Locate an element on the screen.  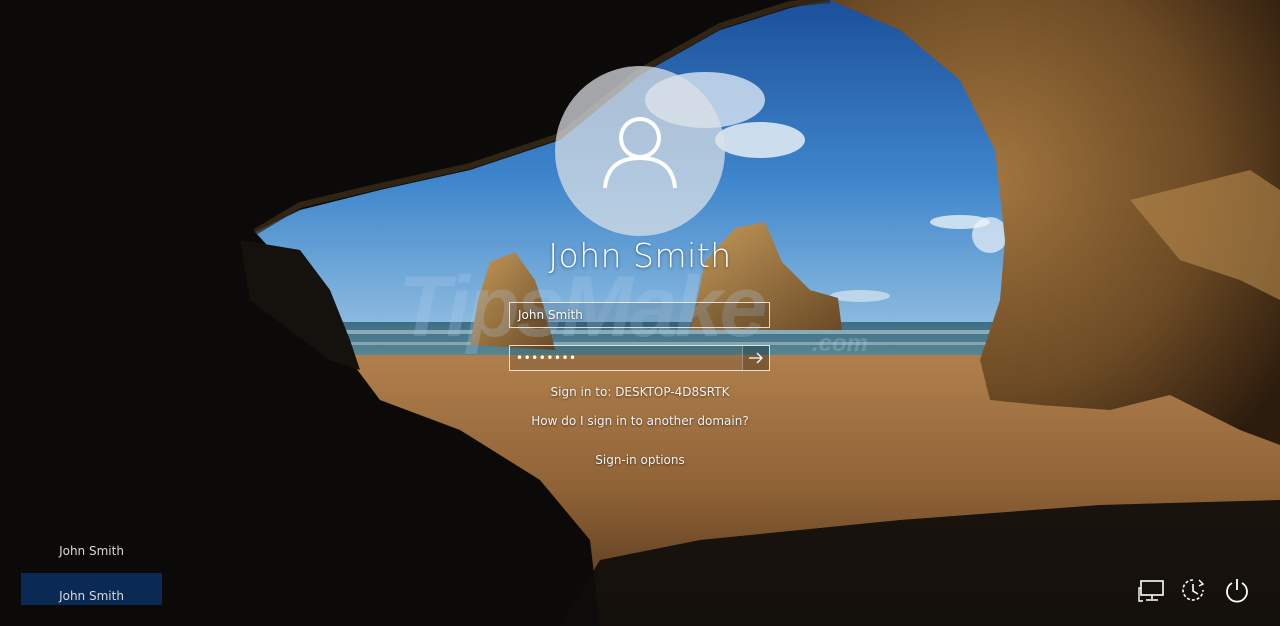
username-input: John Smith is located at coordinates (639, 315).